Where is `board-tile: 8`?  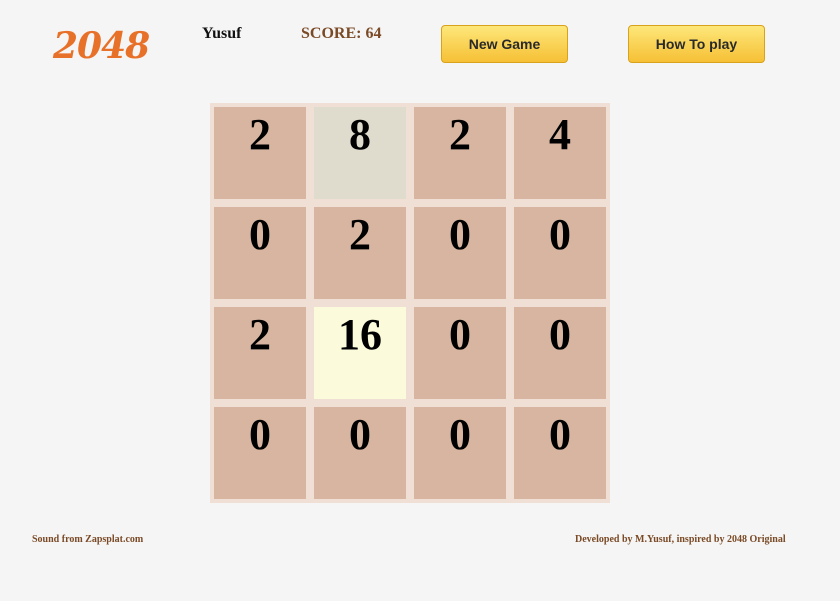
board-tile: 8 is located at coordinates (360, 153).